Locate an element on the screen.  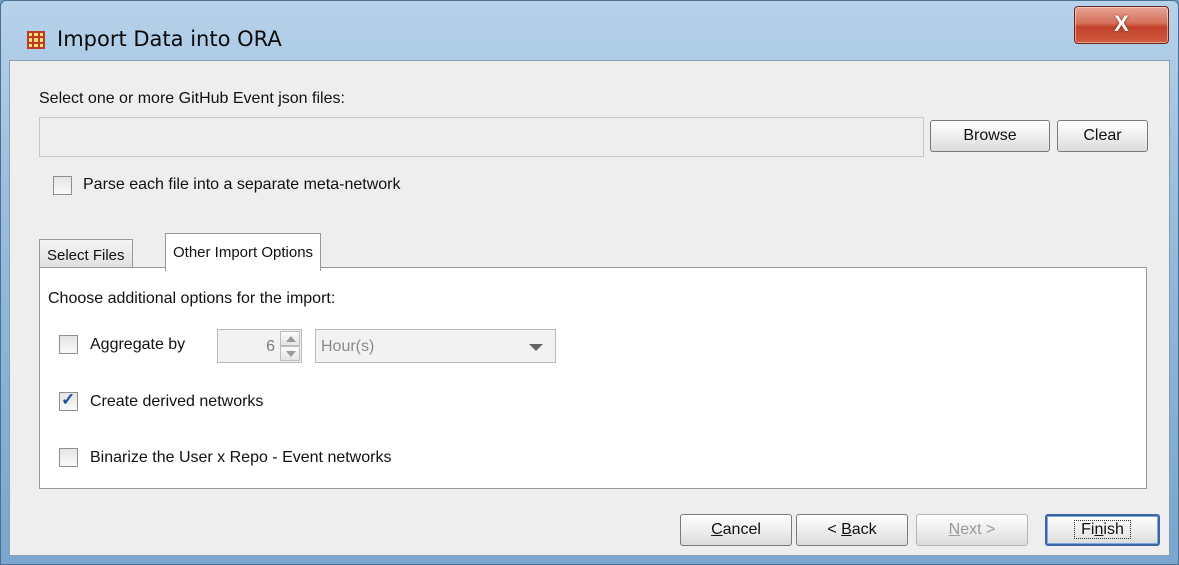
tab-select-files: Select Files is located at coordinates (86, 254).